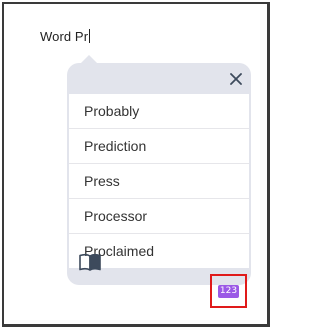  I want to click on numeric-keypad-button: 123, so click(228, 291).